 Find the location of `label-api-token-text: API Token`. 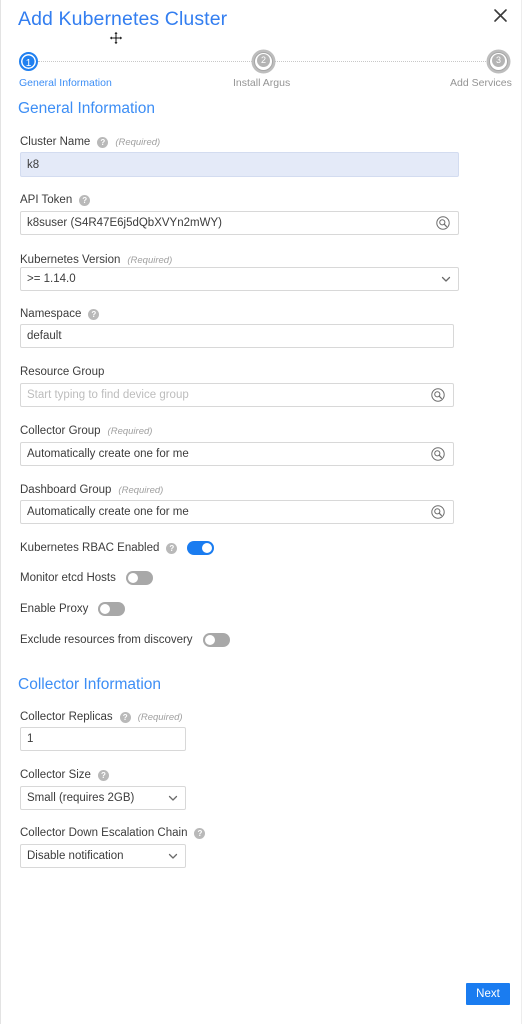

label-api-token-text: API Token is located at coordinates (46, 200).